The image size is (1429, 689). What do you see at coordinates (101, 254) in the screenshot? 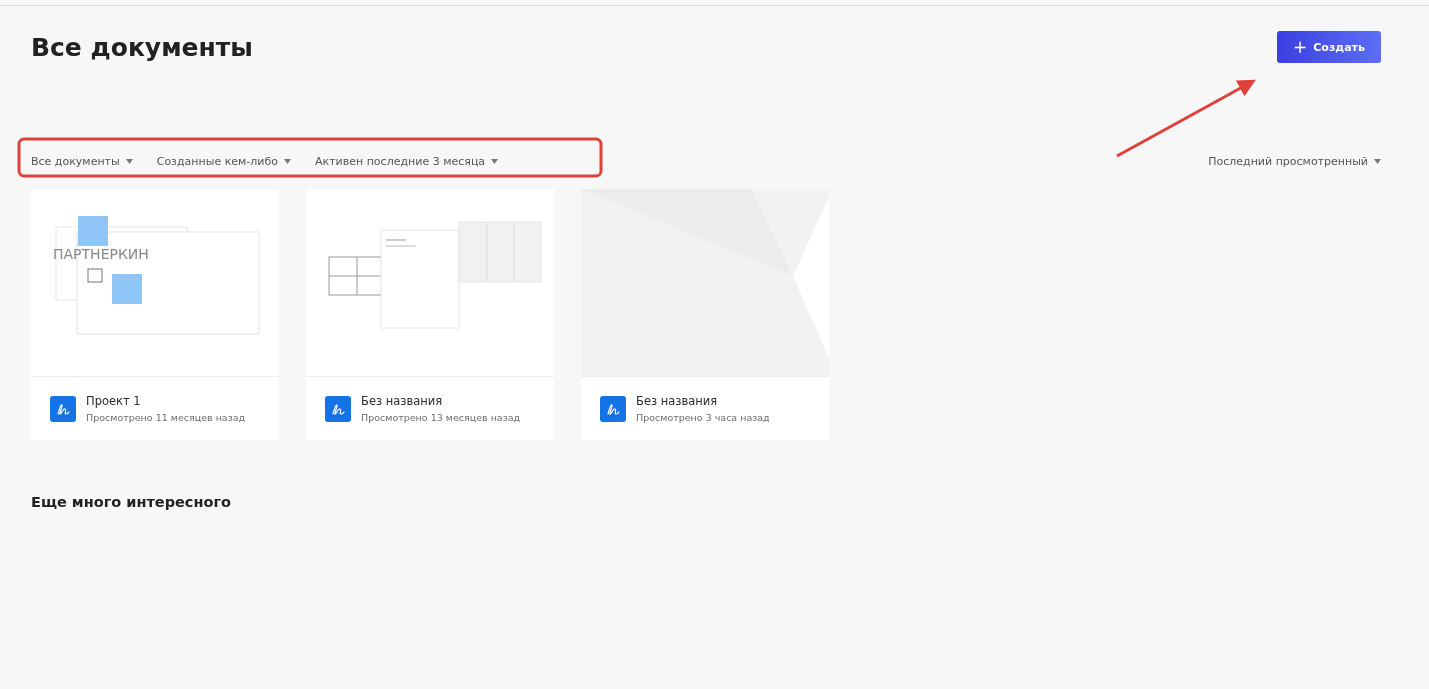
I see `thumbnail-text: ПАРТНЕРКИН` at bounding box center [101, 254].